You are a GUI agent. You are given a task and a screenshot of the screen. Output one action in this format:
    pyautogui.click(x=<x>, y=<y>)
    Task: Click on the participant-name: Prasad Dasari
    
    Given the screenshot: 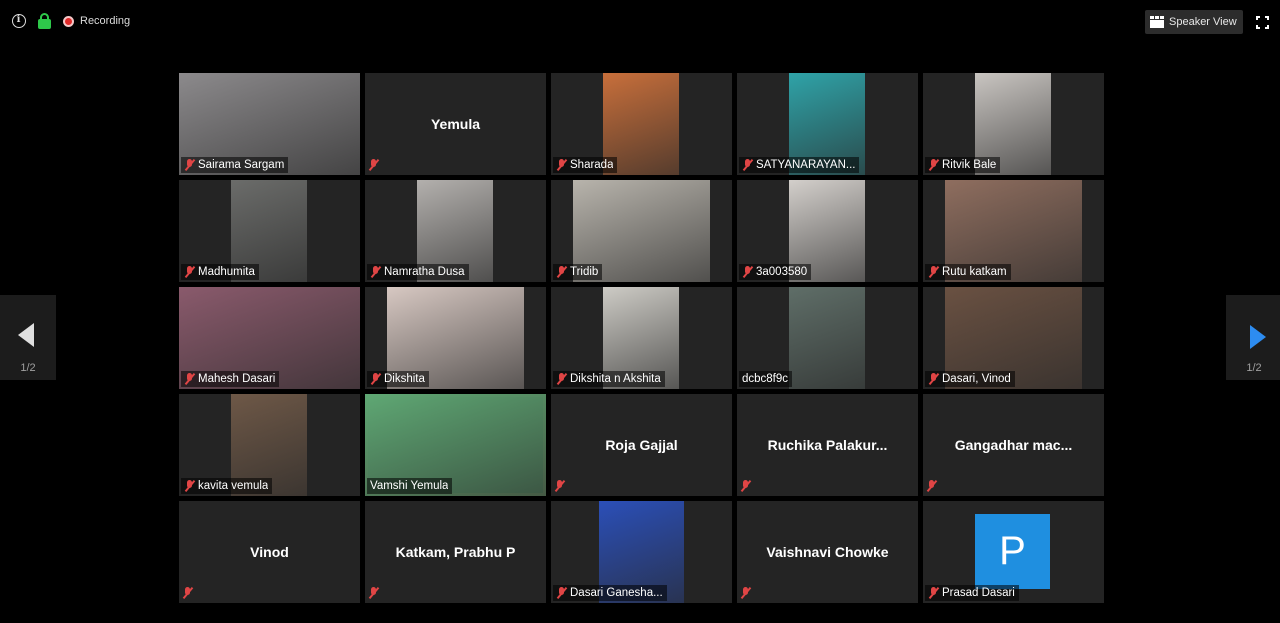 What is the action you would take?
    pyautogui.click(x=978, y=593)
    